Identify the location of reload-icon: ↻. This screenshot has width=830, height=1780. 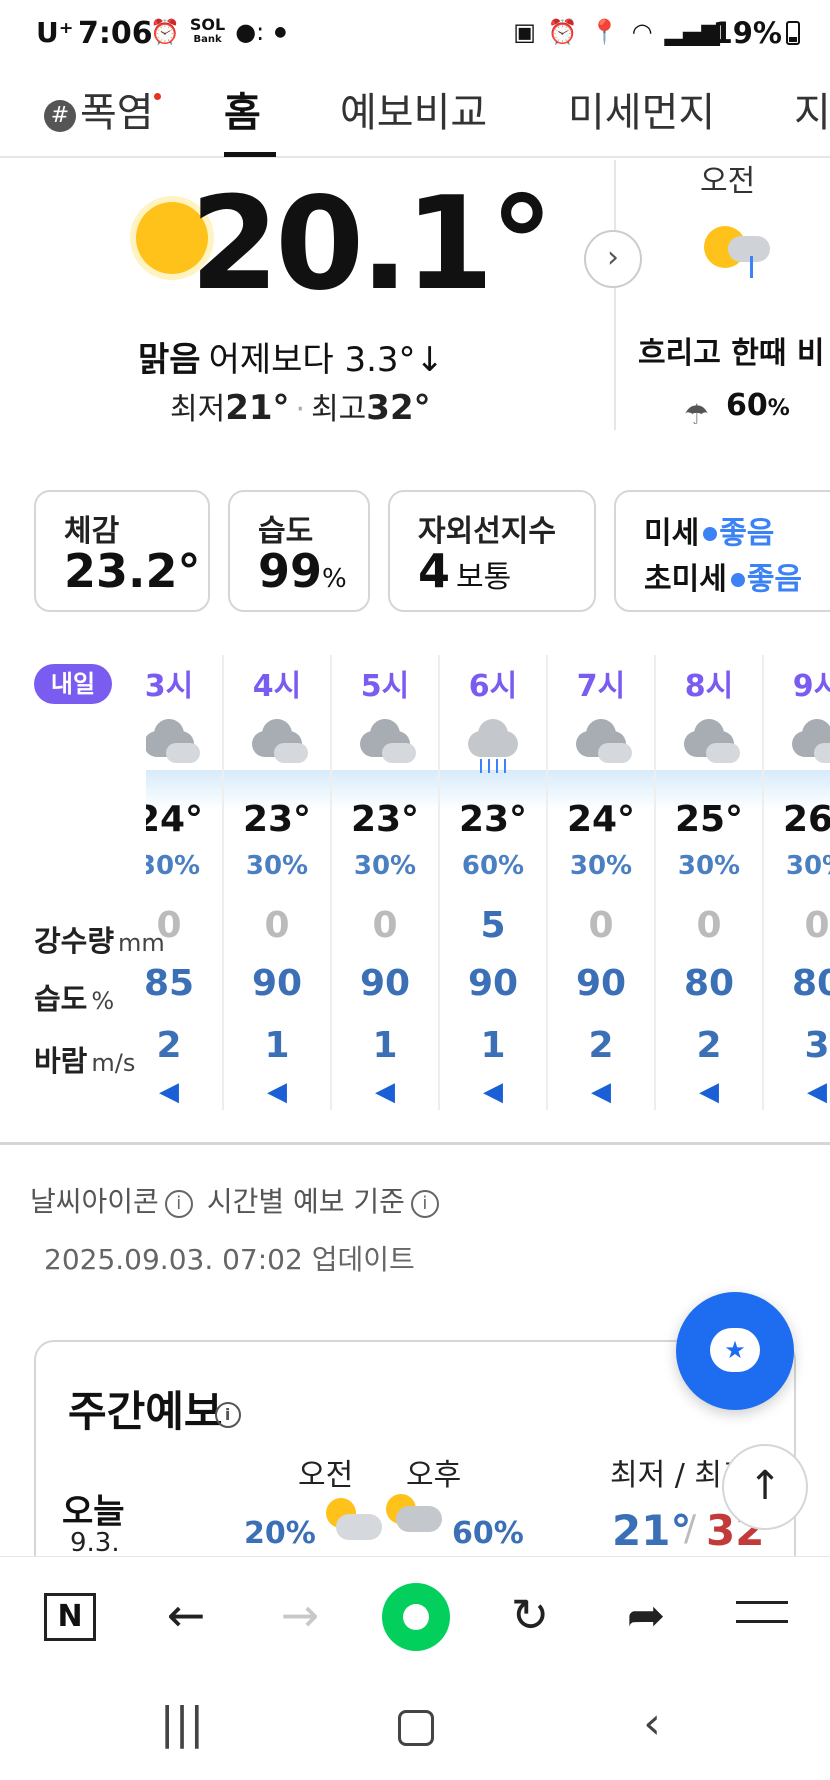
(530, 1615).